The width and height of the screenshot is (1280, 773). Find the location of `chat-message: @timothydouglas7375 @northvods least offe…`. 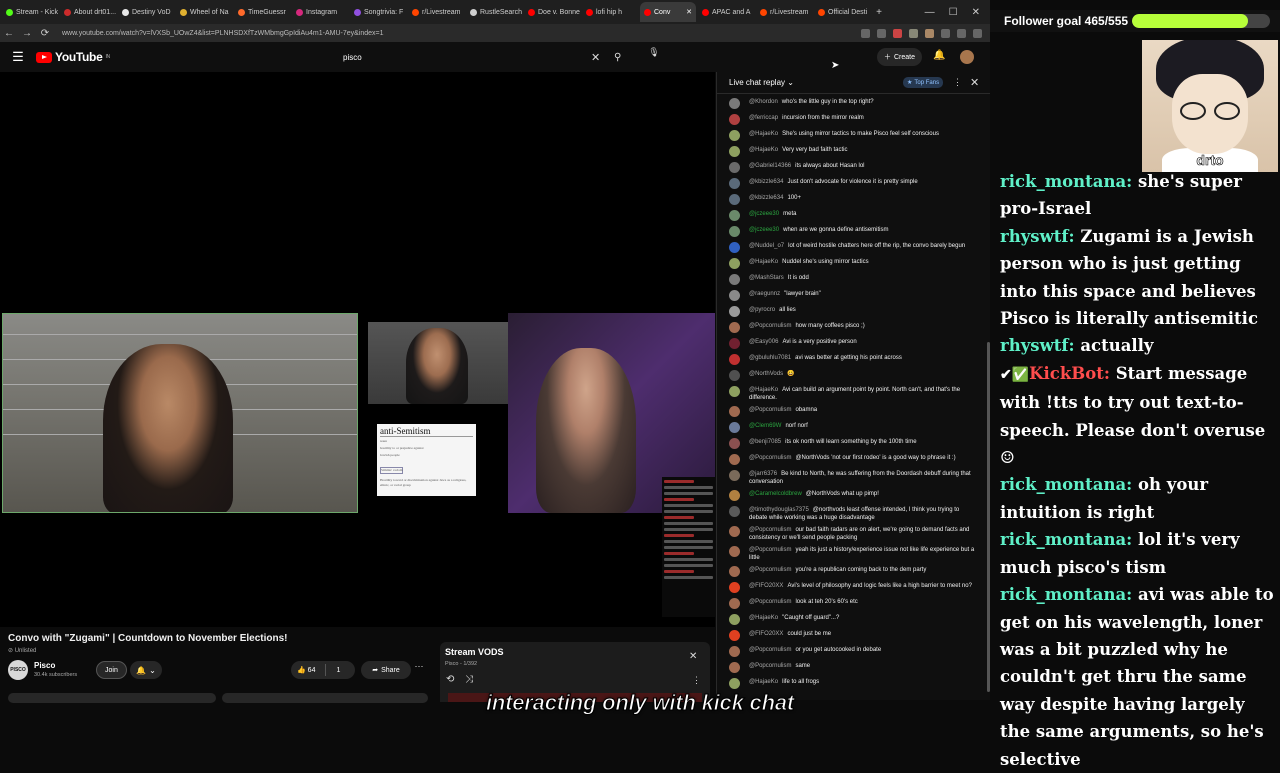

chat-message: @timothydouglas7375 @northvods least offe… is located at coordinates (851, 514).